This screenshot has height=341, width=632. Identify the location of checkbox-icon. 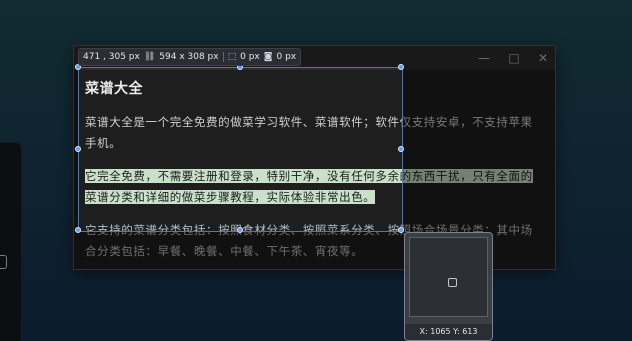
(3, 262).